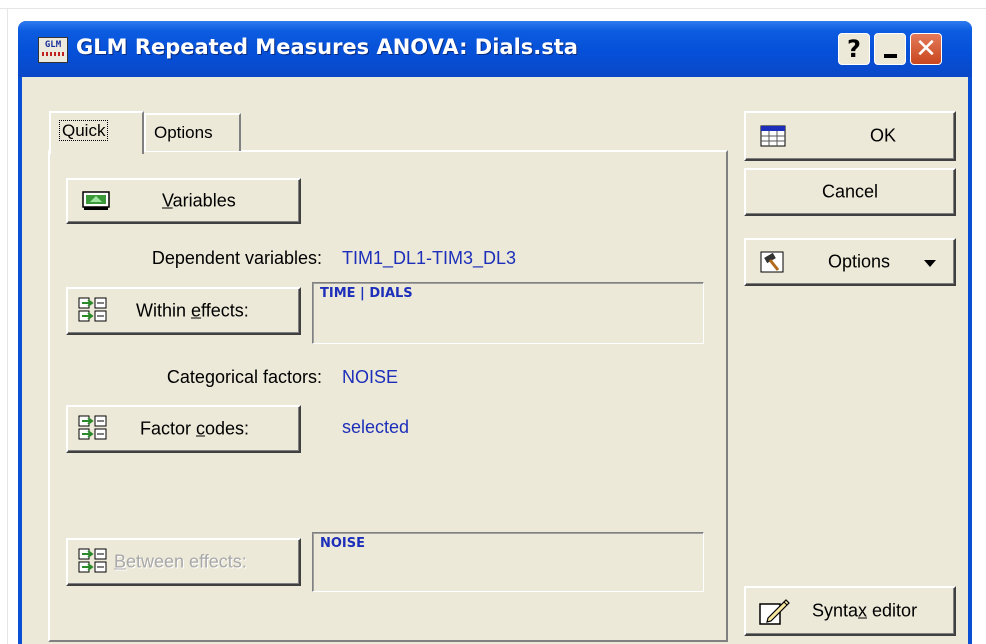  I want to click on options-label: Options, so click(859, 261).